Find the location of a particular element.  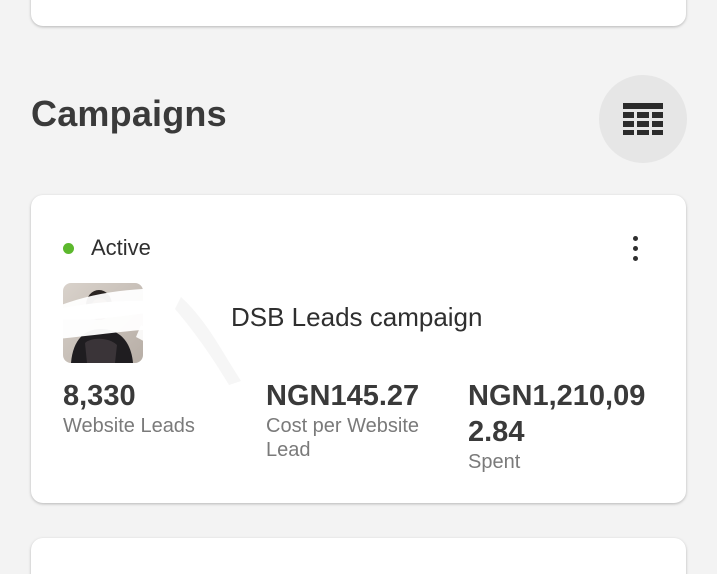

metric-value: NGN145.27 is located at coordinates (343, 396).